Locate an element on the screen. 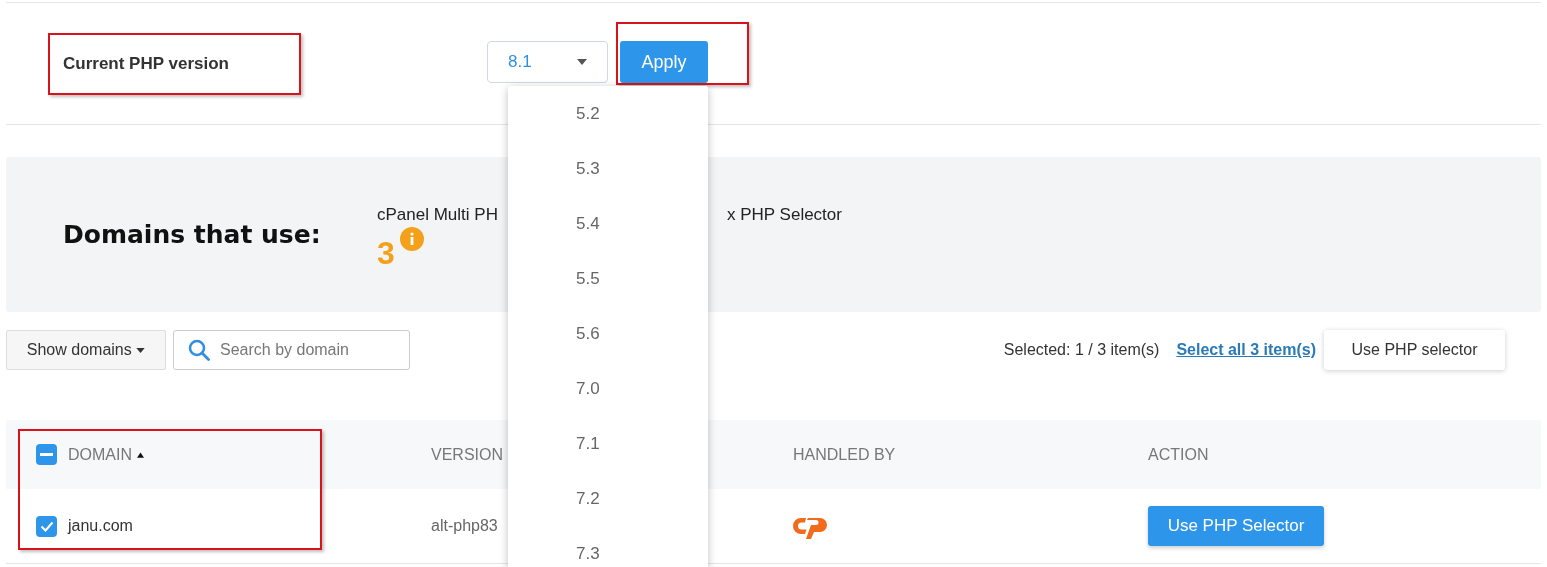 The image size is (1547, 567). search-icon is located at coordinates (199, 350).